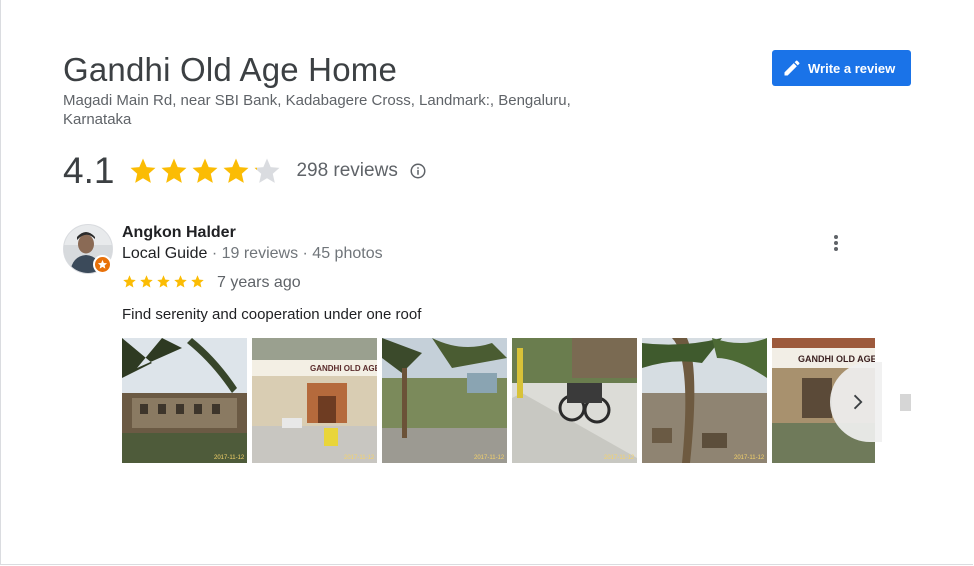 The height and width of the screenshot is (566, 974). Describe the element at coordinates (444, 400) in the screenshot. I see `review-photo-3: 2017-11-12` at that location.